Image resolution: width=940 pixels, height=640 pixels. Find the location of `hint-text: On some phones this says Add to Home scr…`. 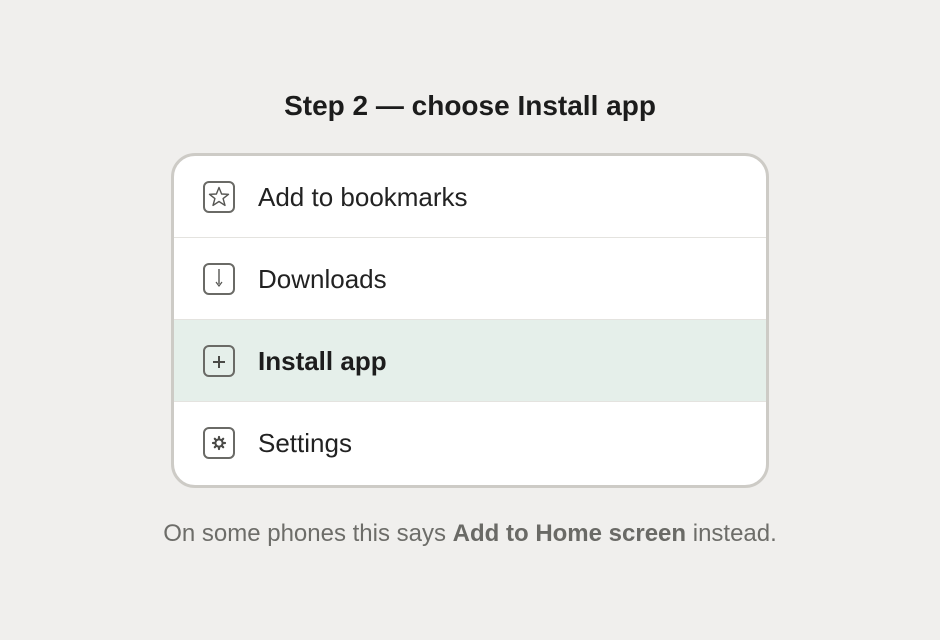

hint-text: On some phones this says Add to Home scr… is located at coordinates (470, 534).